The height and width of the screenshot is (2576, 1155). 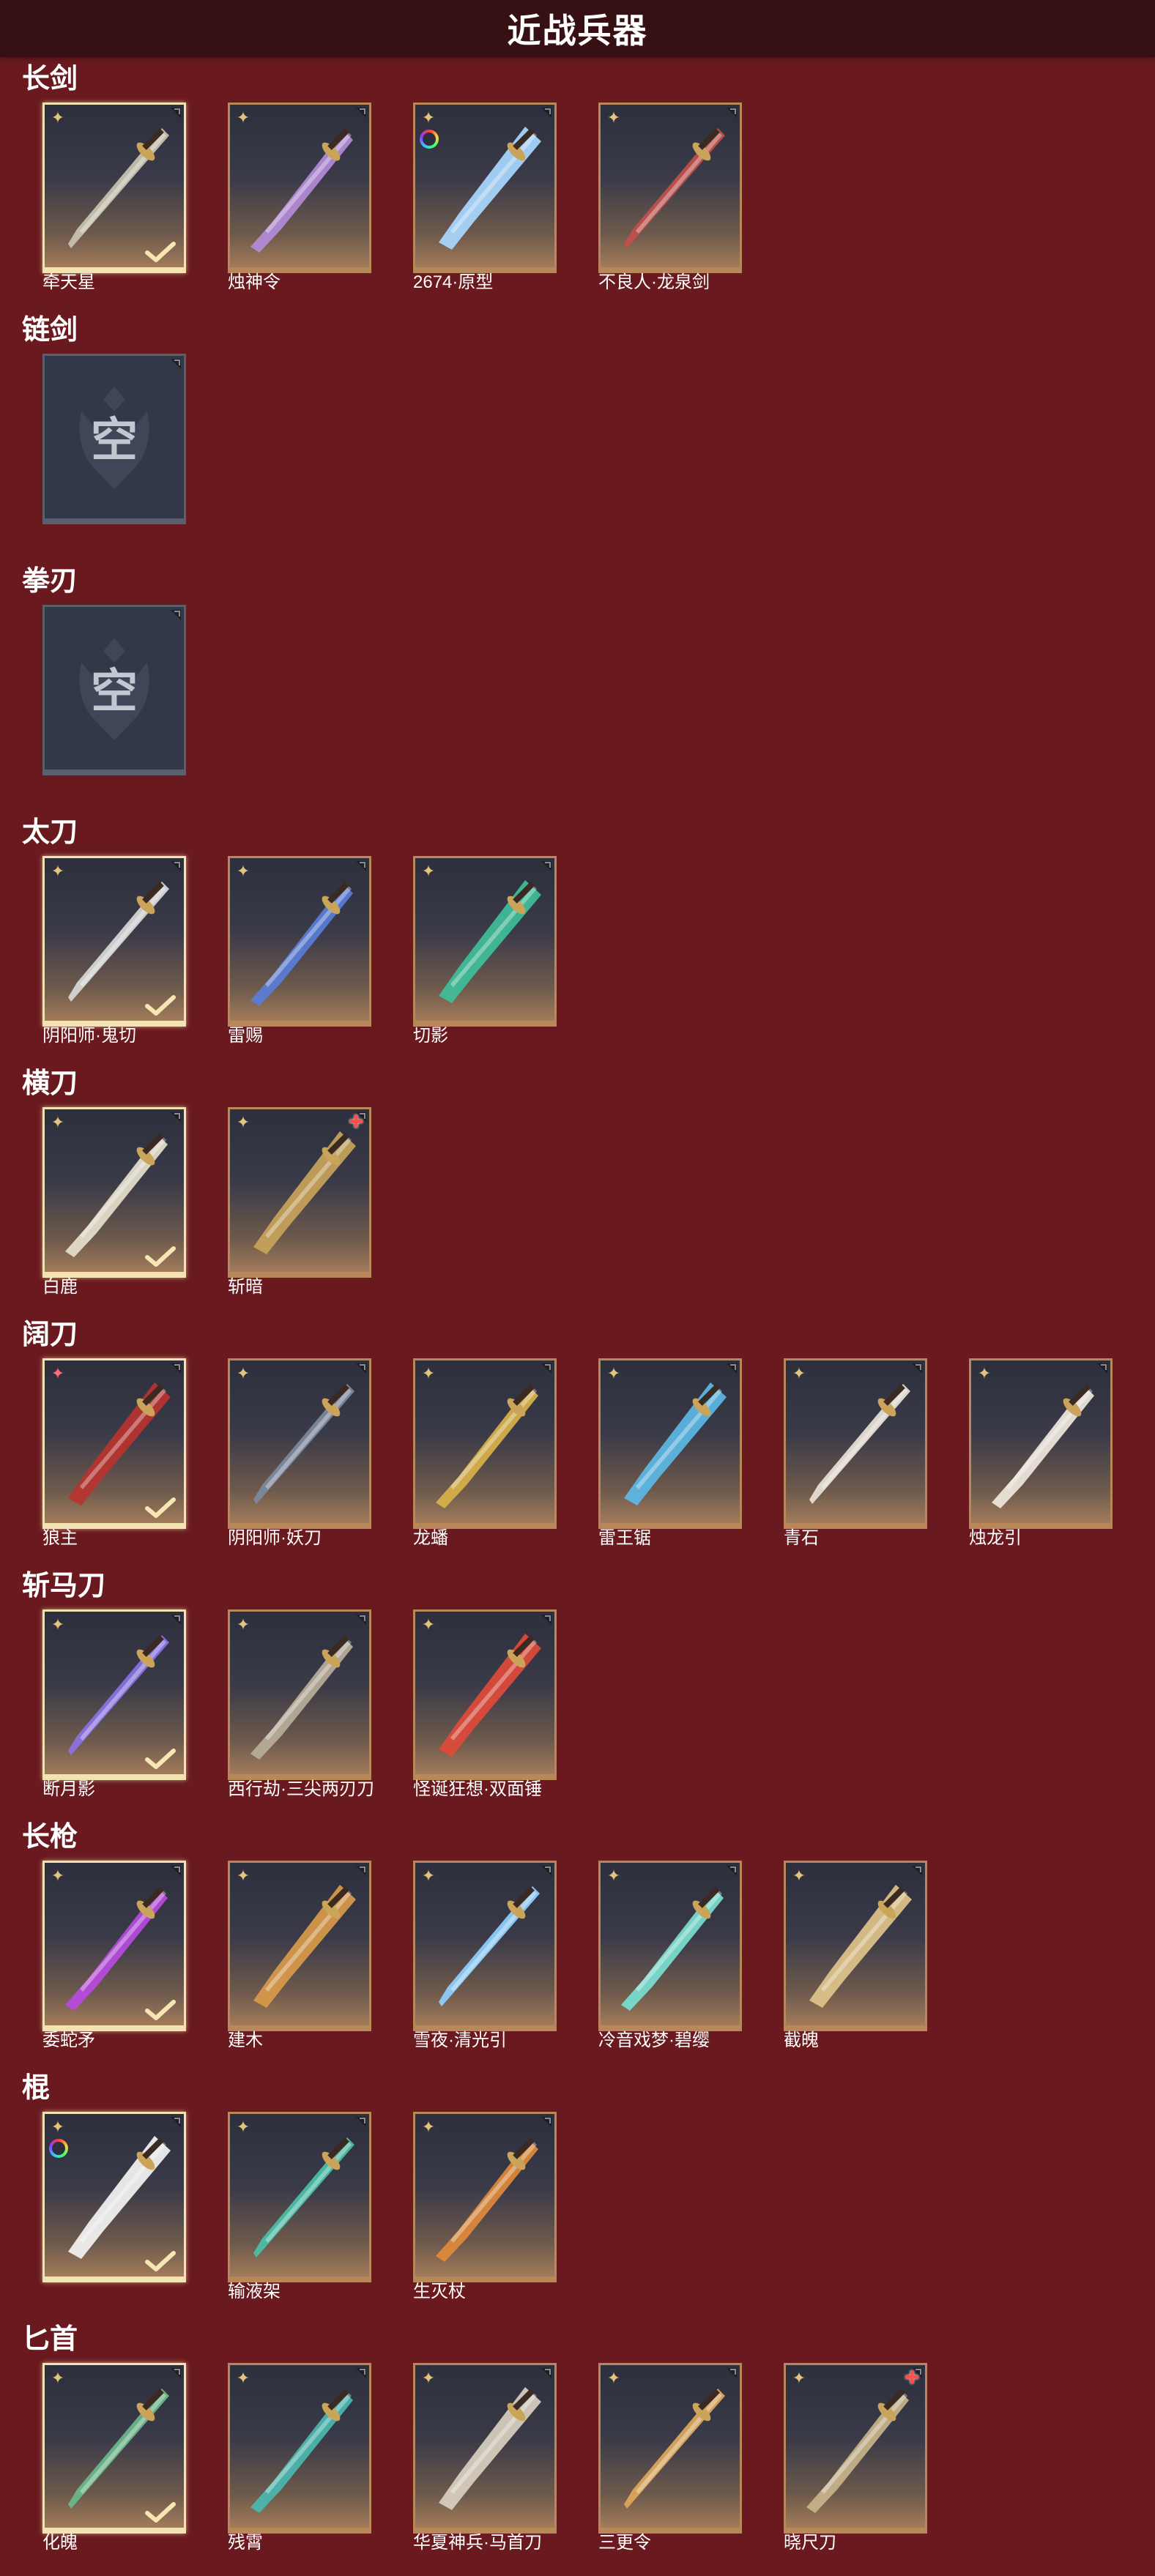 I want to click on weapon-card: ✦ 阴阳师·鬼切, so click(x=114, y=951).